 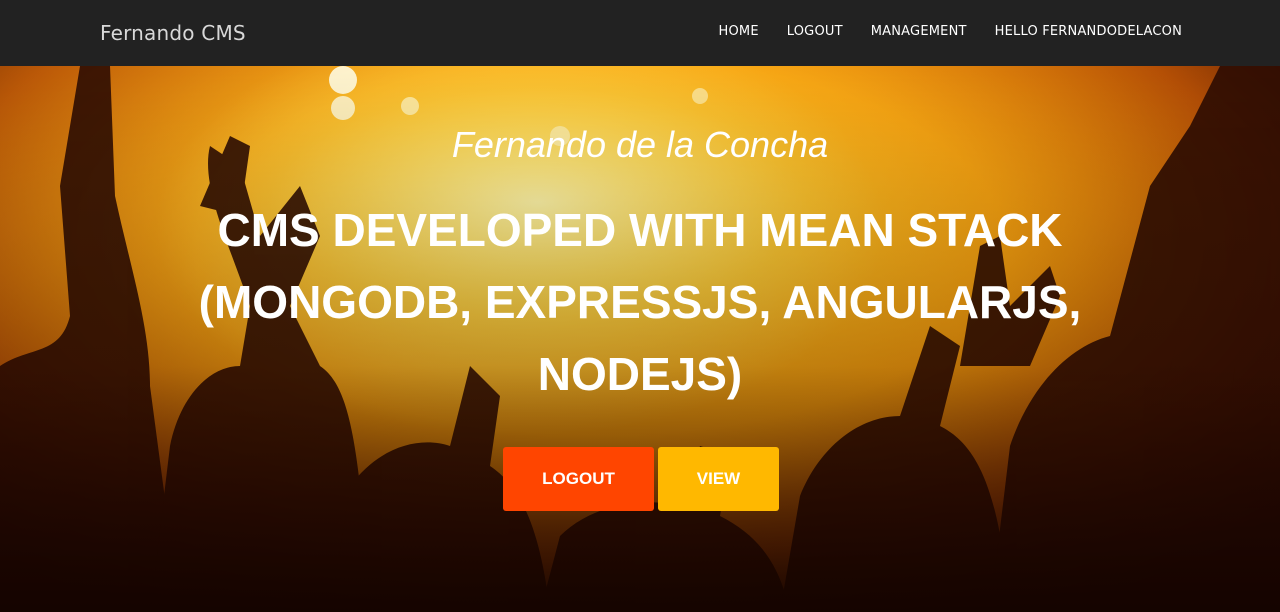 What do you see at coordinates (173, 33) in the screenshot?
I see `brand-link: Fernando CMS` at bounding box center [173, 33].